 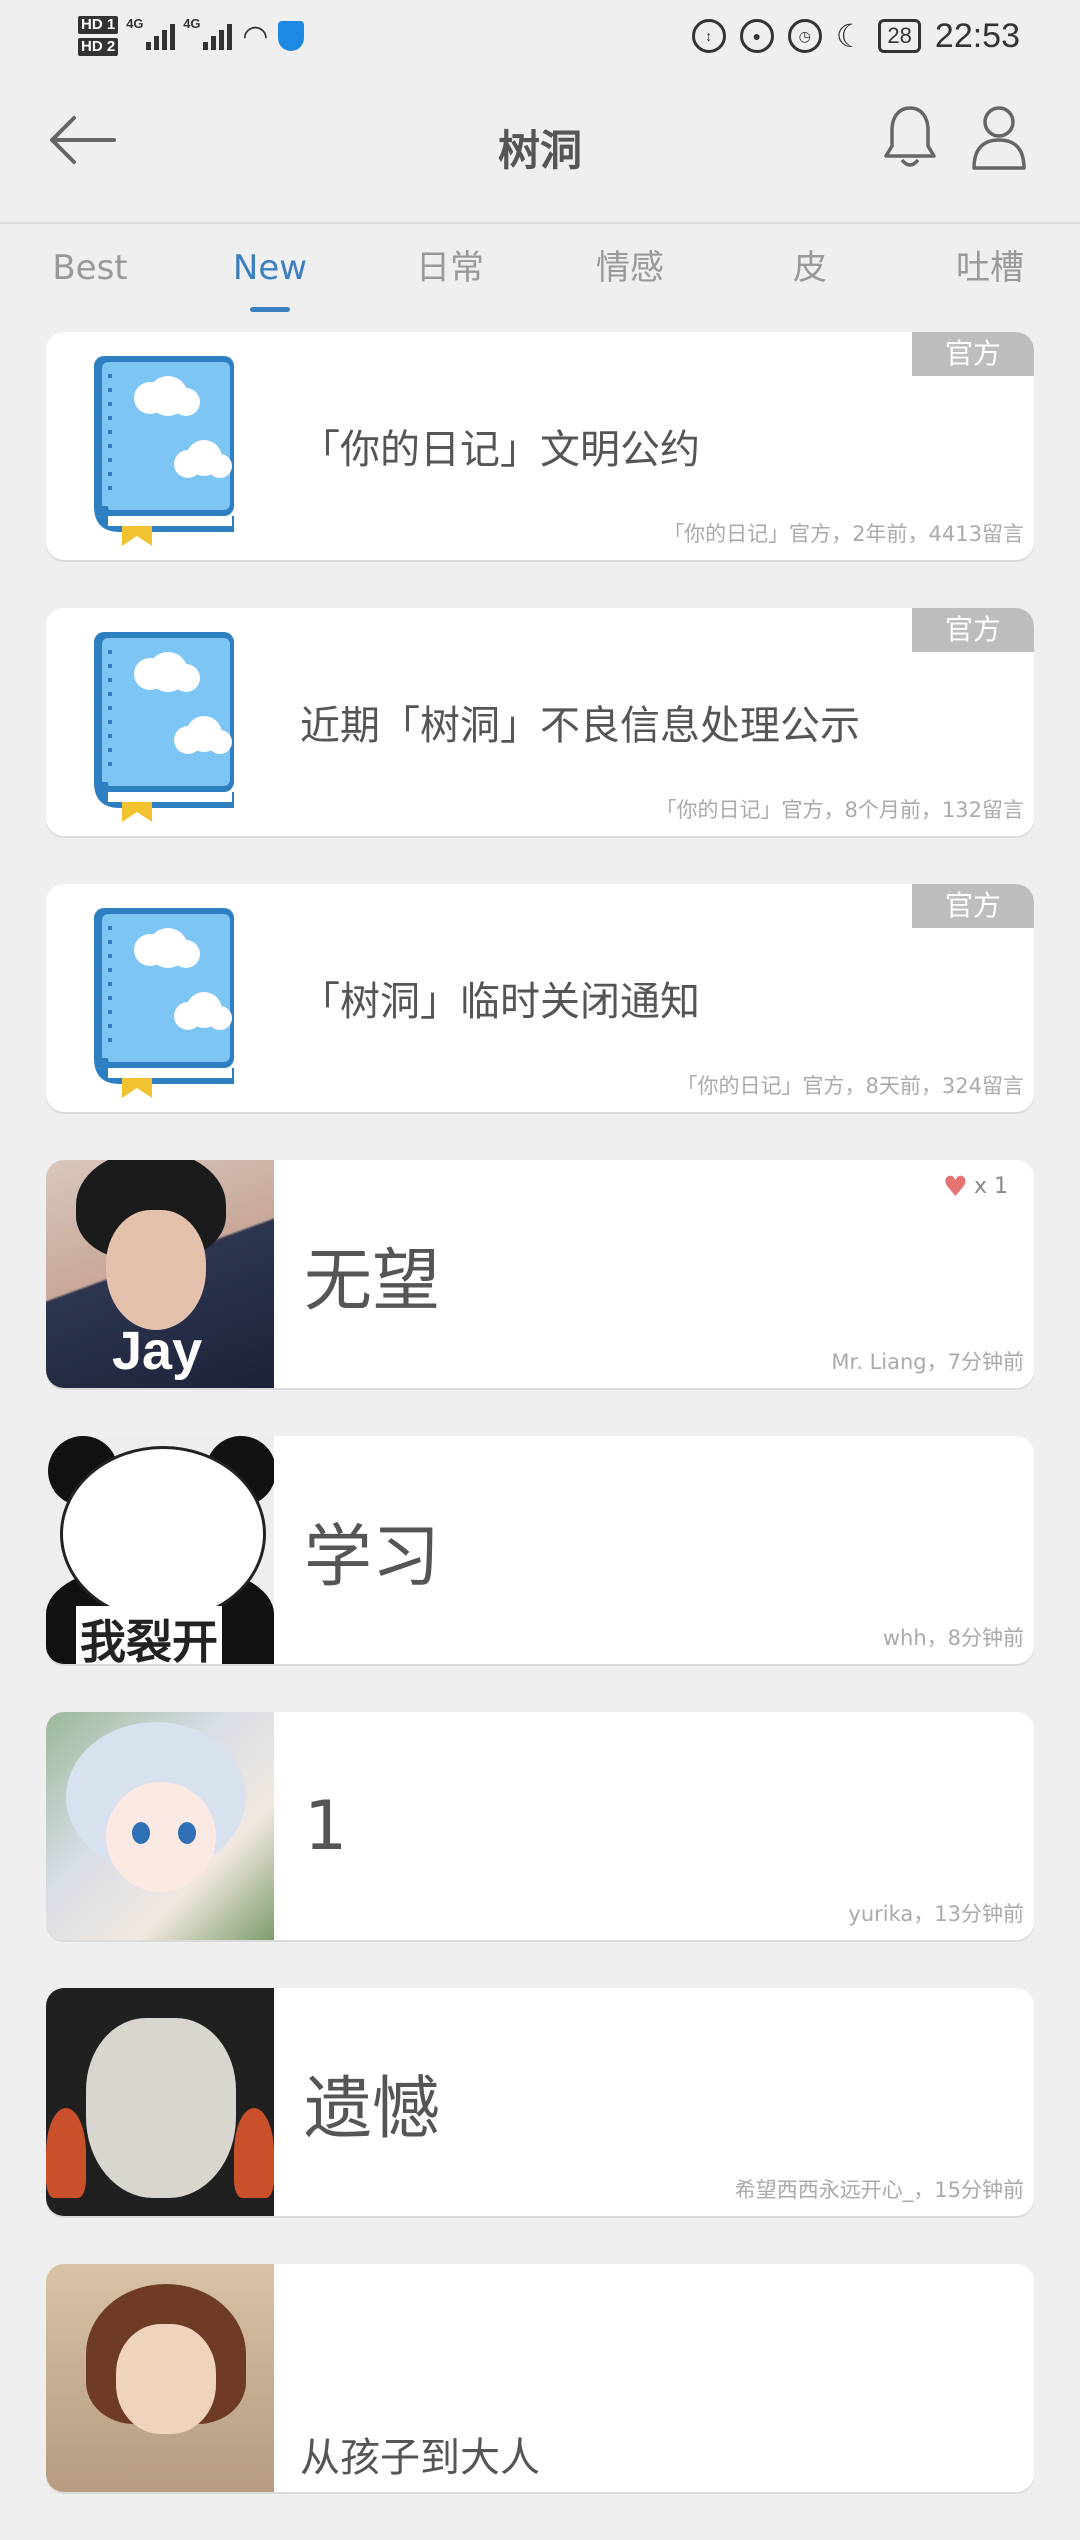 I want to click on category-tabs: Best New 日常 情感 皮 吐槽, so click(x=540, y=272).